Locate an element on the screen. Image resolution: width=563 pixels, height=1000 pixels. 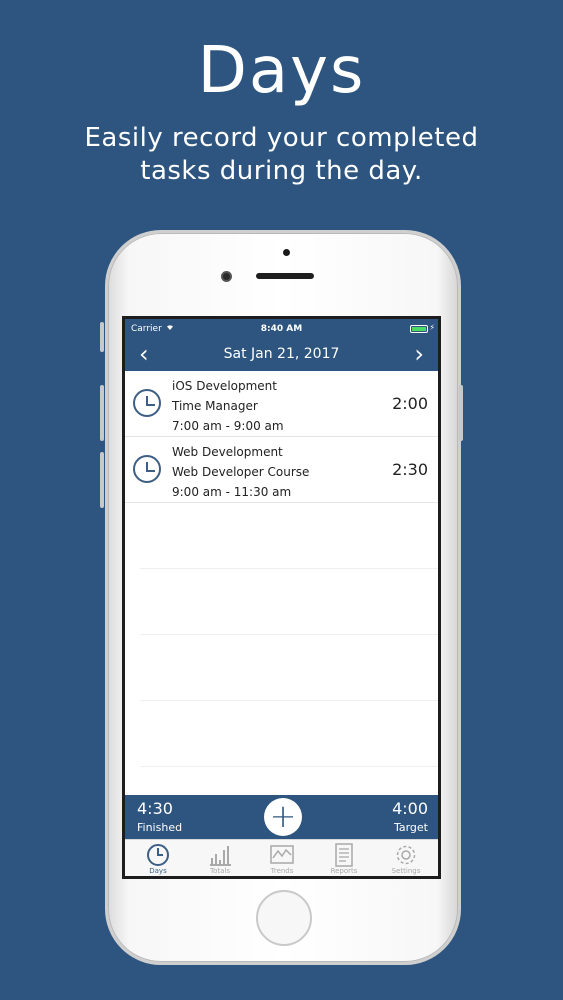
proximity-sensor is located at coordinates (286, 252).